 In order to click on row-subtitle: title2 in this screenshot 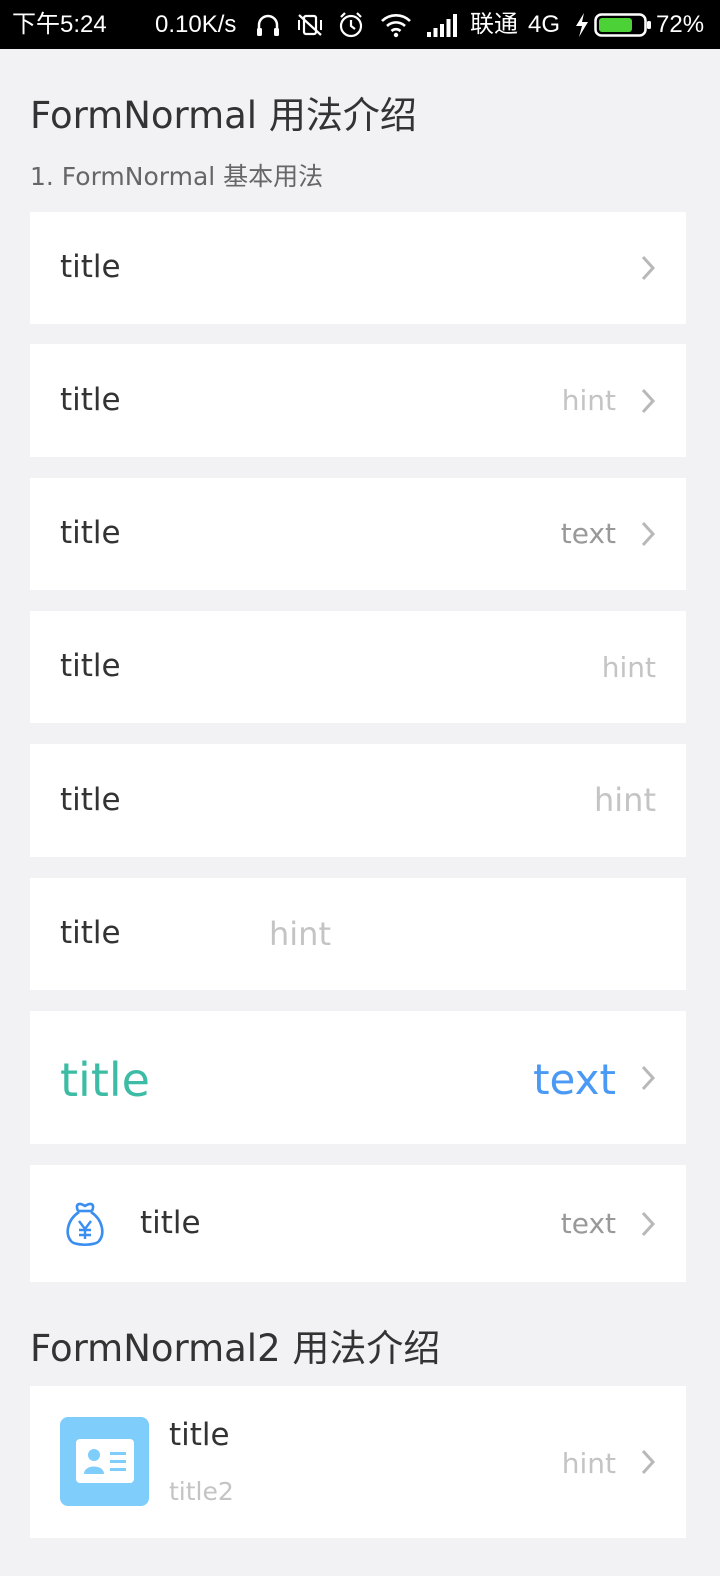, I will do `click(201, 1491)`.